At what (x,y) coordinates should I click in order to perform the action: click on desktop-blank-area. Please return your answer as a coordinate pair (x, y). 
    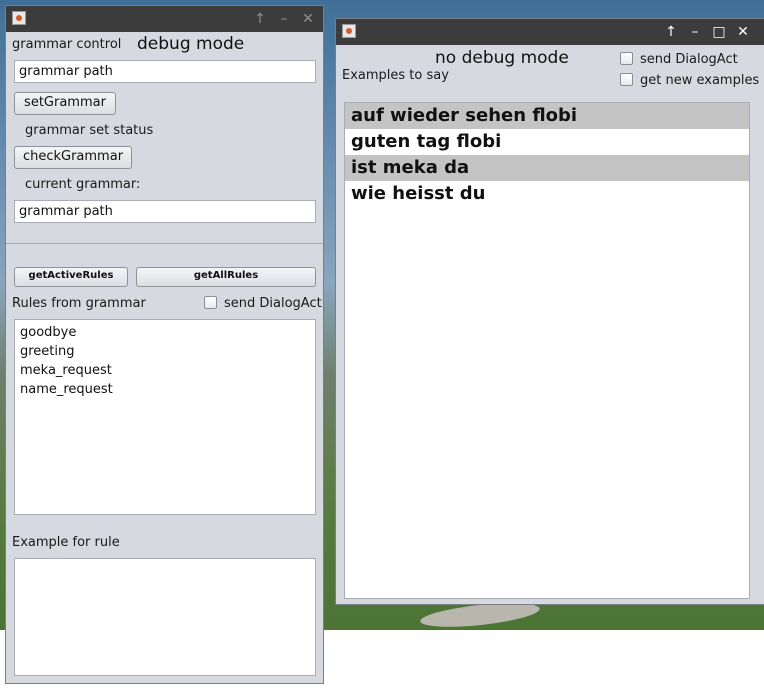
    Looking at the image, I should click on (549, 659).